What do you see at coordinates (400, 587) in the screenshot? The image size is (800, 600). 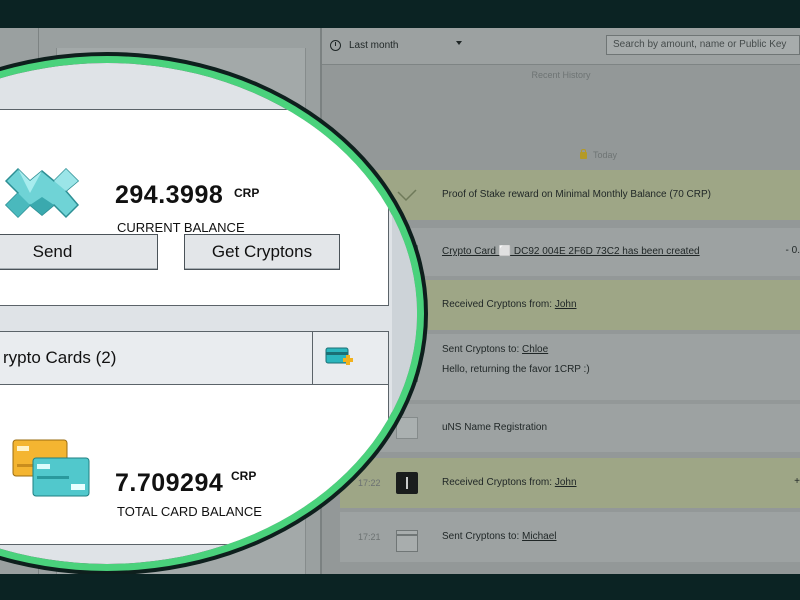 I see `frame-bottom-bar` at bounding box center [400, 587].